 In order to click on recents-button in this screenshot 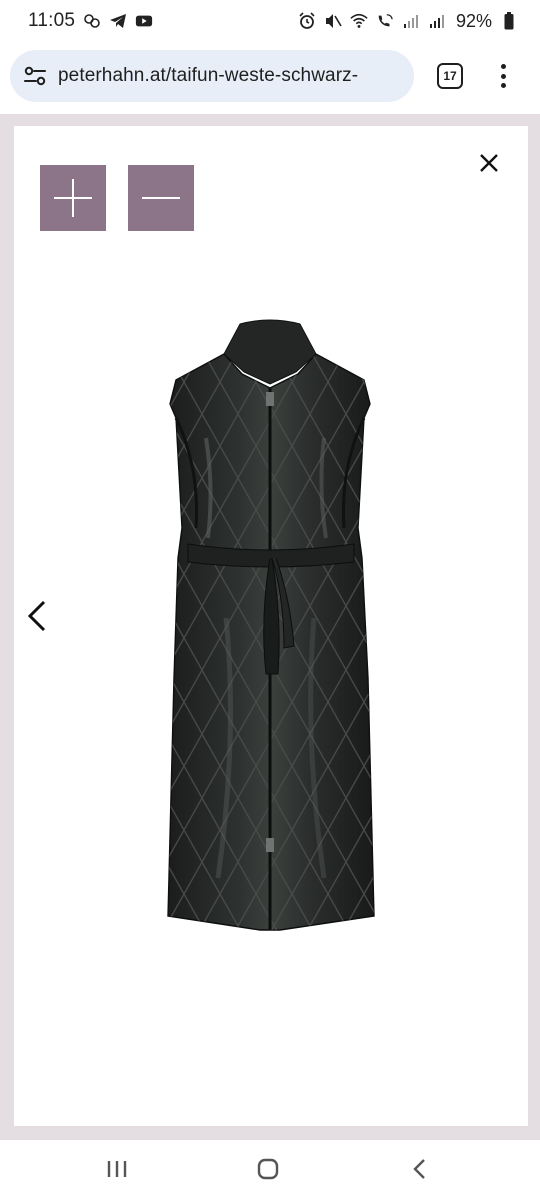, I will do `click(117, 1169)`.